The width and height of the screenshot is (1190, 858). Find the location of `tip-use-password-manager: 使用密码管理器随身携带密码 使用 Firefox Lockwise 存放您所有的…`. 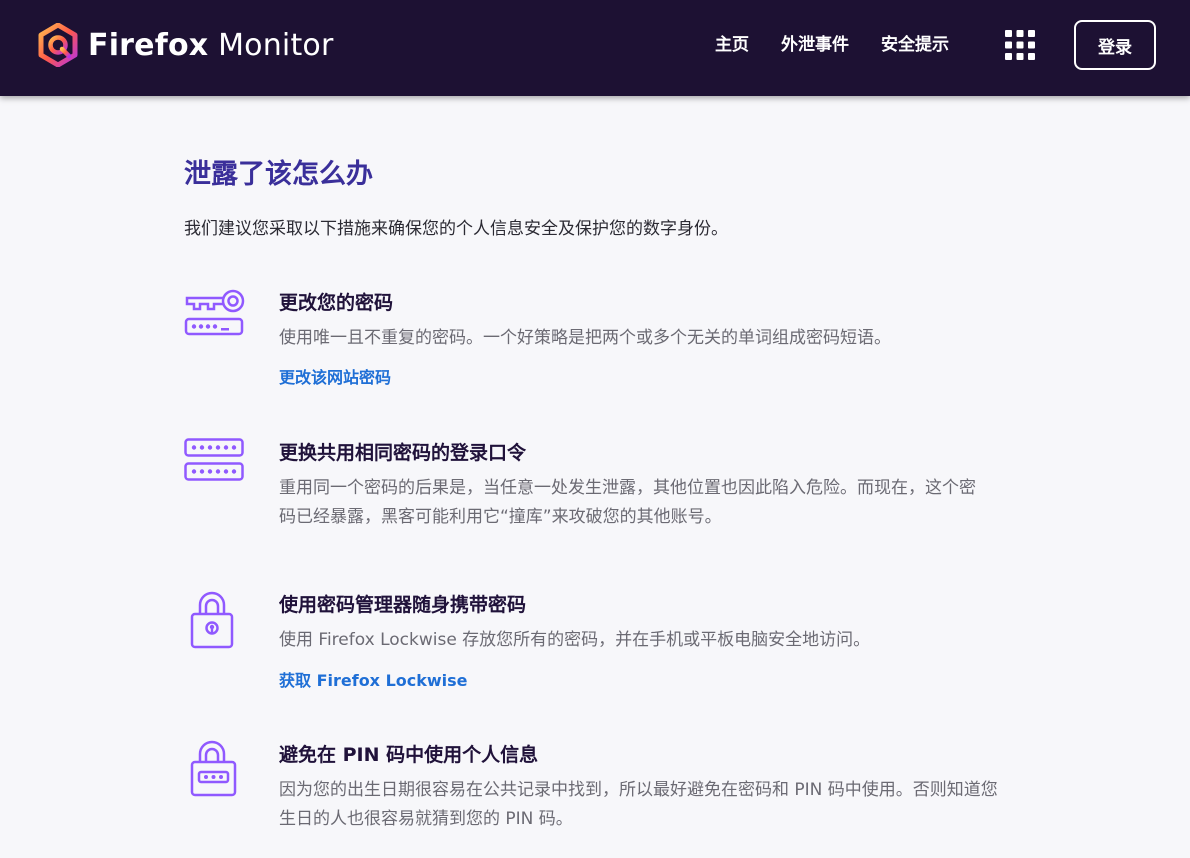

tip-use-password-manager: 使用密码管理器随身携带密码 使用 Firefox Lockwise 存放您所有的… is located at coordinates (594, 642).